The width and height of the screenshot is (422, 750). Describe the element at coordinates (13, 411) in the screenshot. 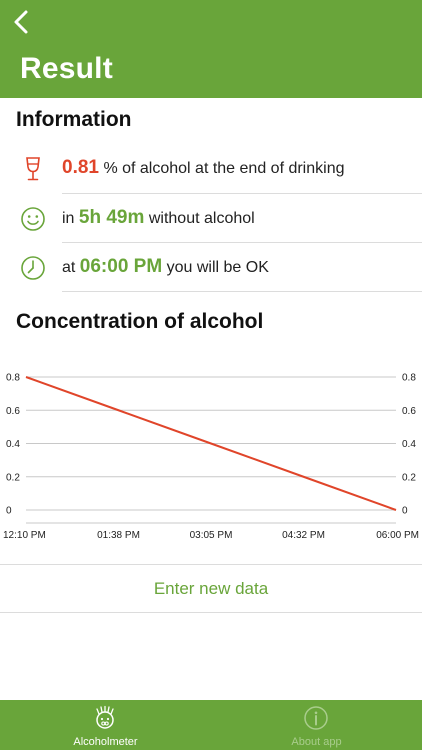

I see `y-tick-label-left: 0.6` at that location.